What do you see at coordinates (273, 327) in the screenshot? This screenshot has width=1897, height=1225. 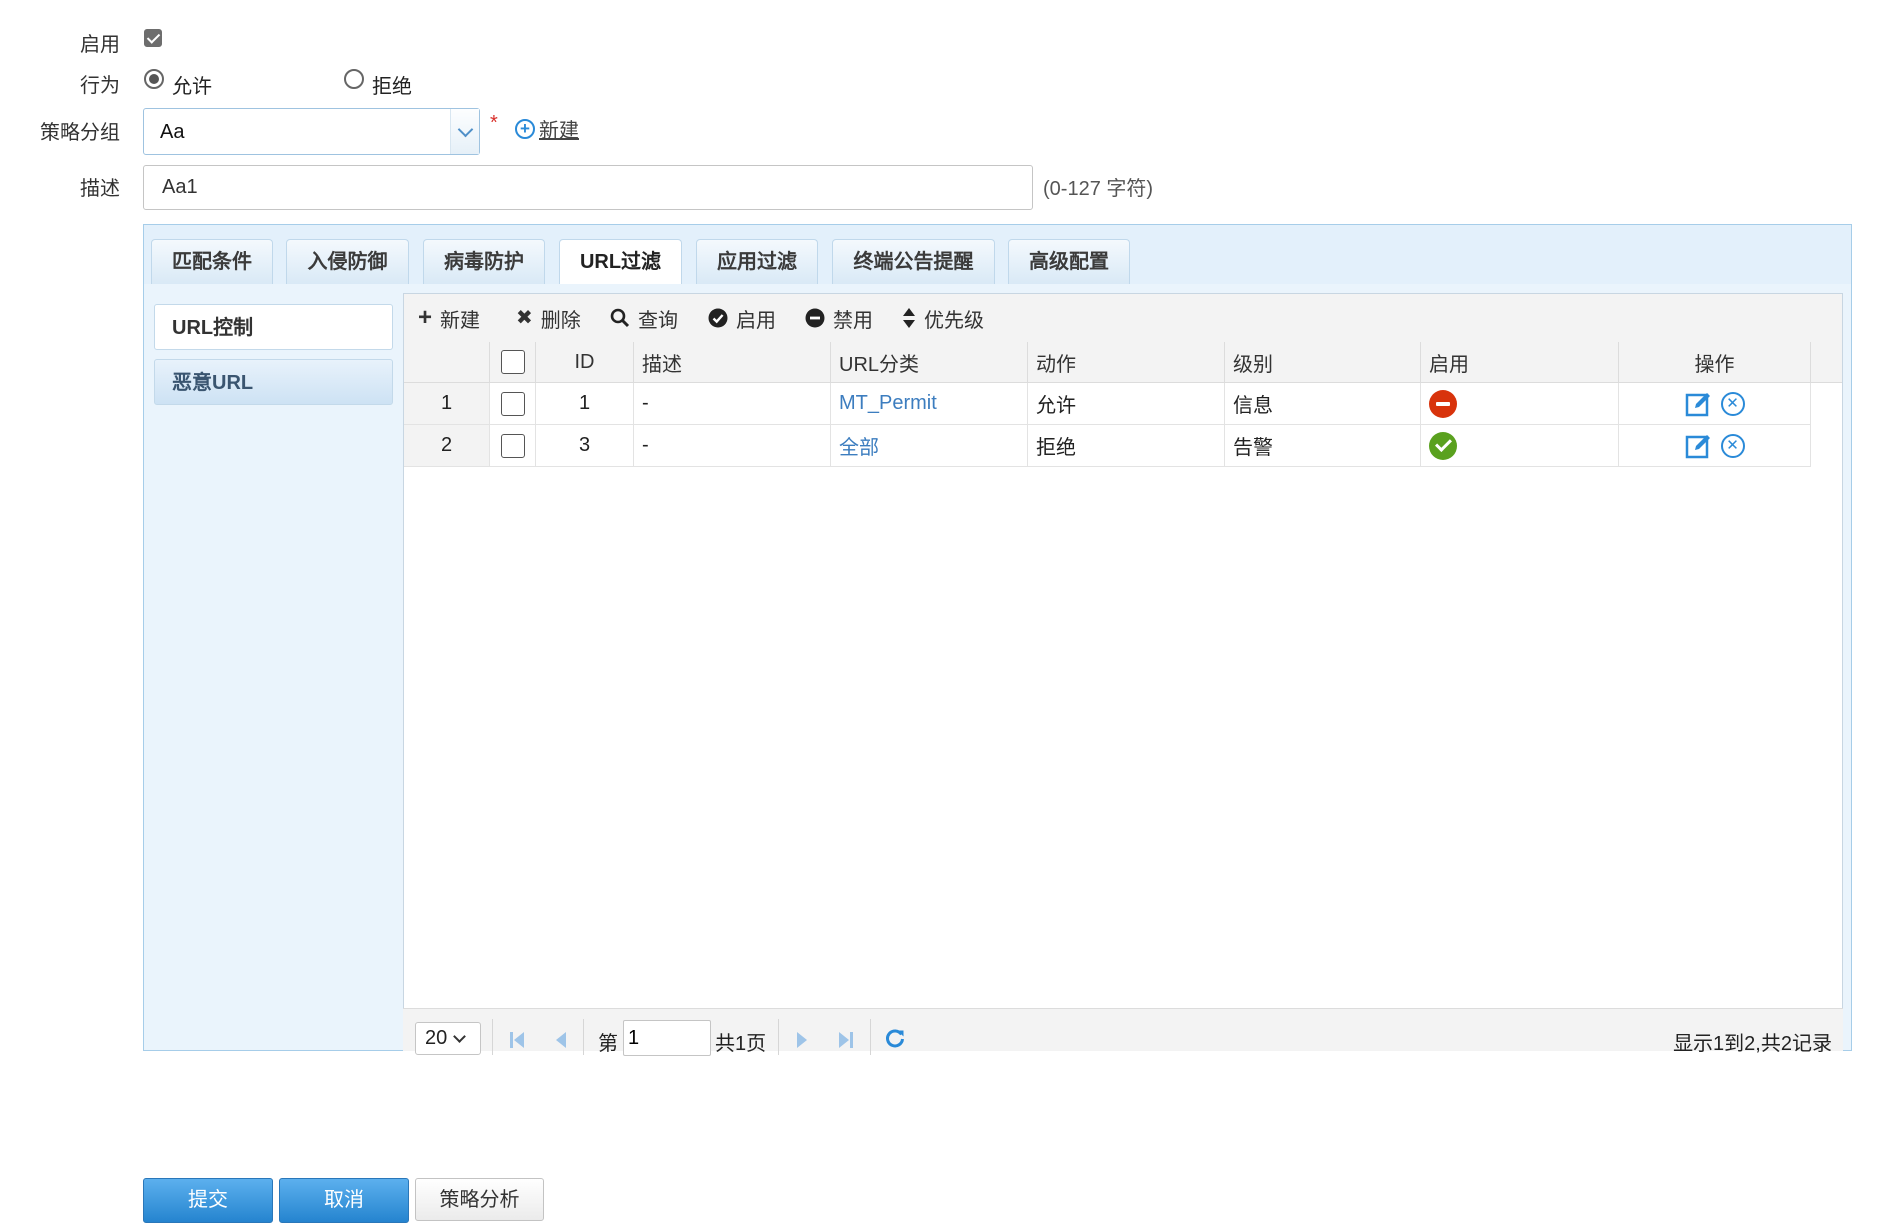 I see `side-item-url-control: URL控制` at bounding box center [273, 327].